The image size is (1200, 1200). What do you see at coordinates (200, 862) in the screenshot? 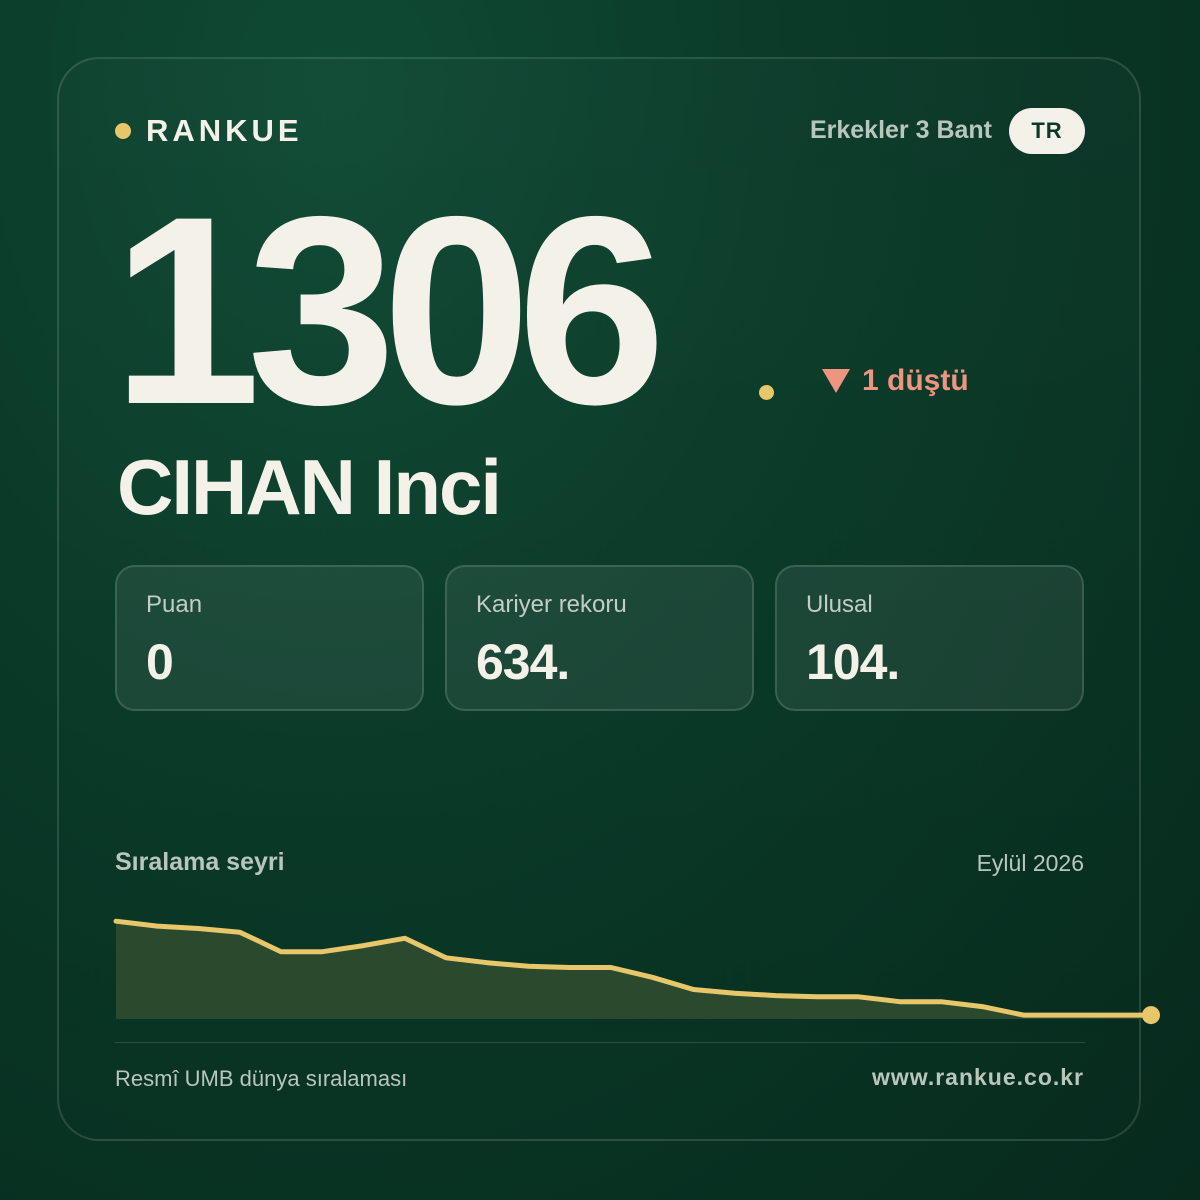
I see `chart-title: Sıralama seyri` at bounding box center [200, 862].